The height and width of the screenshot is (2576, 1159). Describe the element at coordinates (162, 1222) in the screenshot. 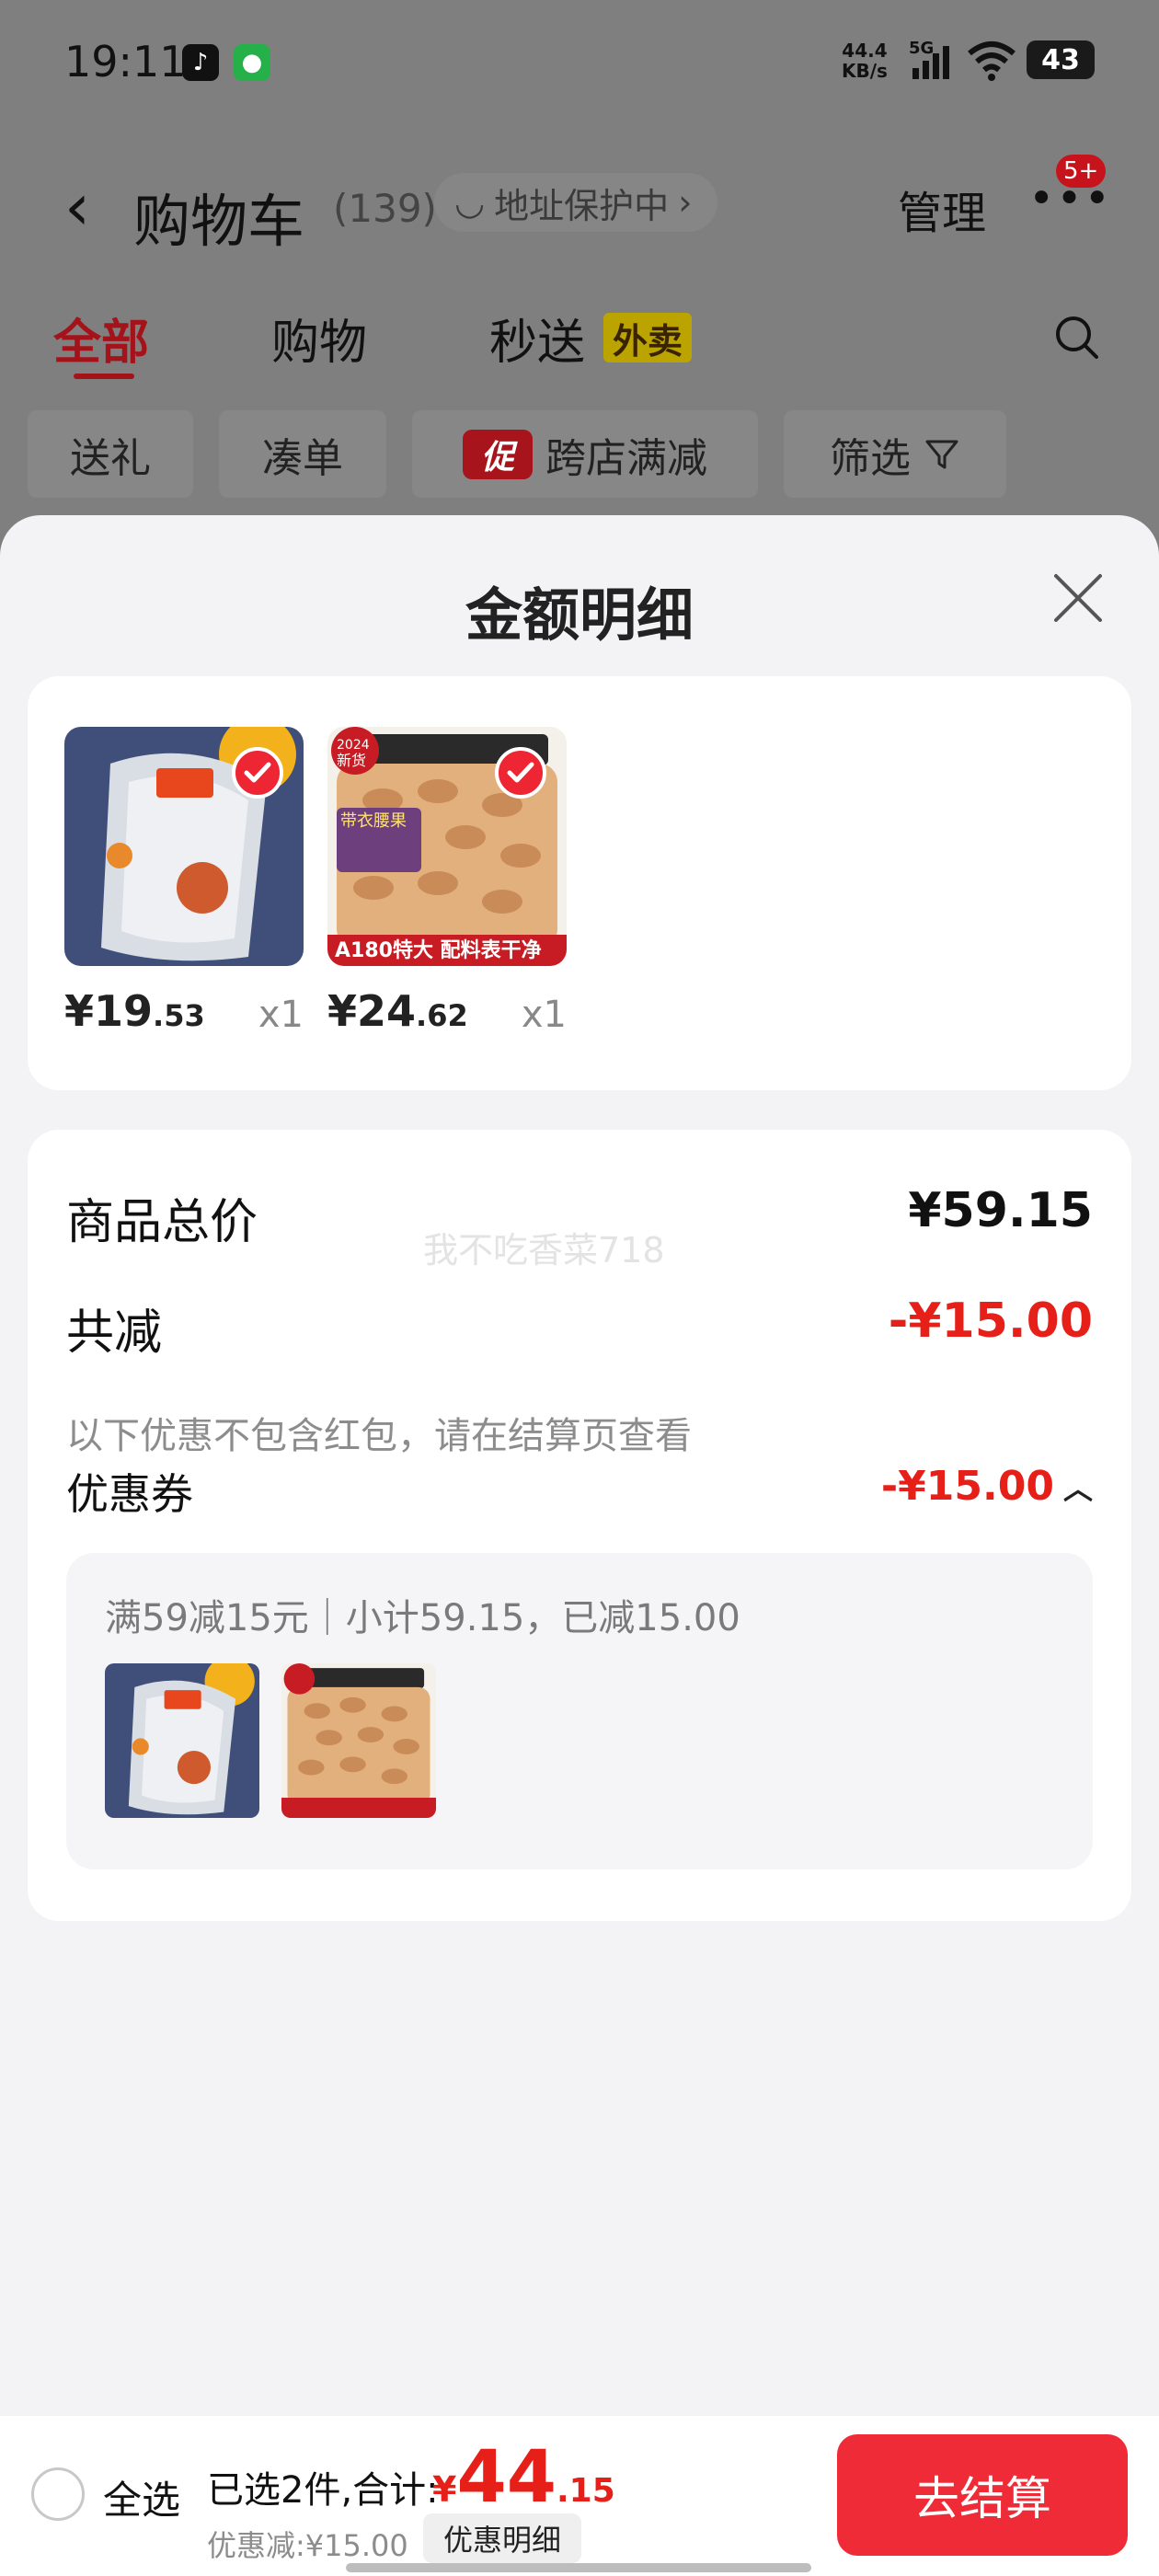

I see `total-price-label: 商品总价` at that location.